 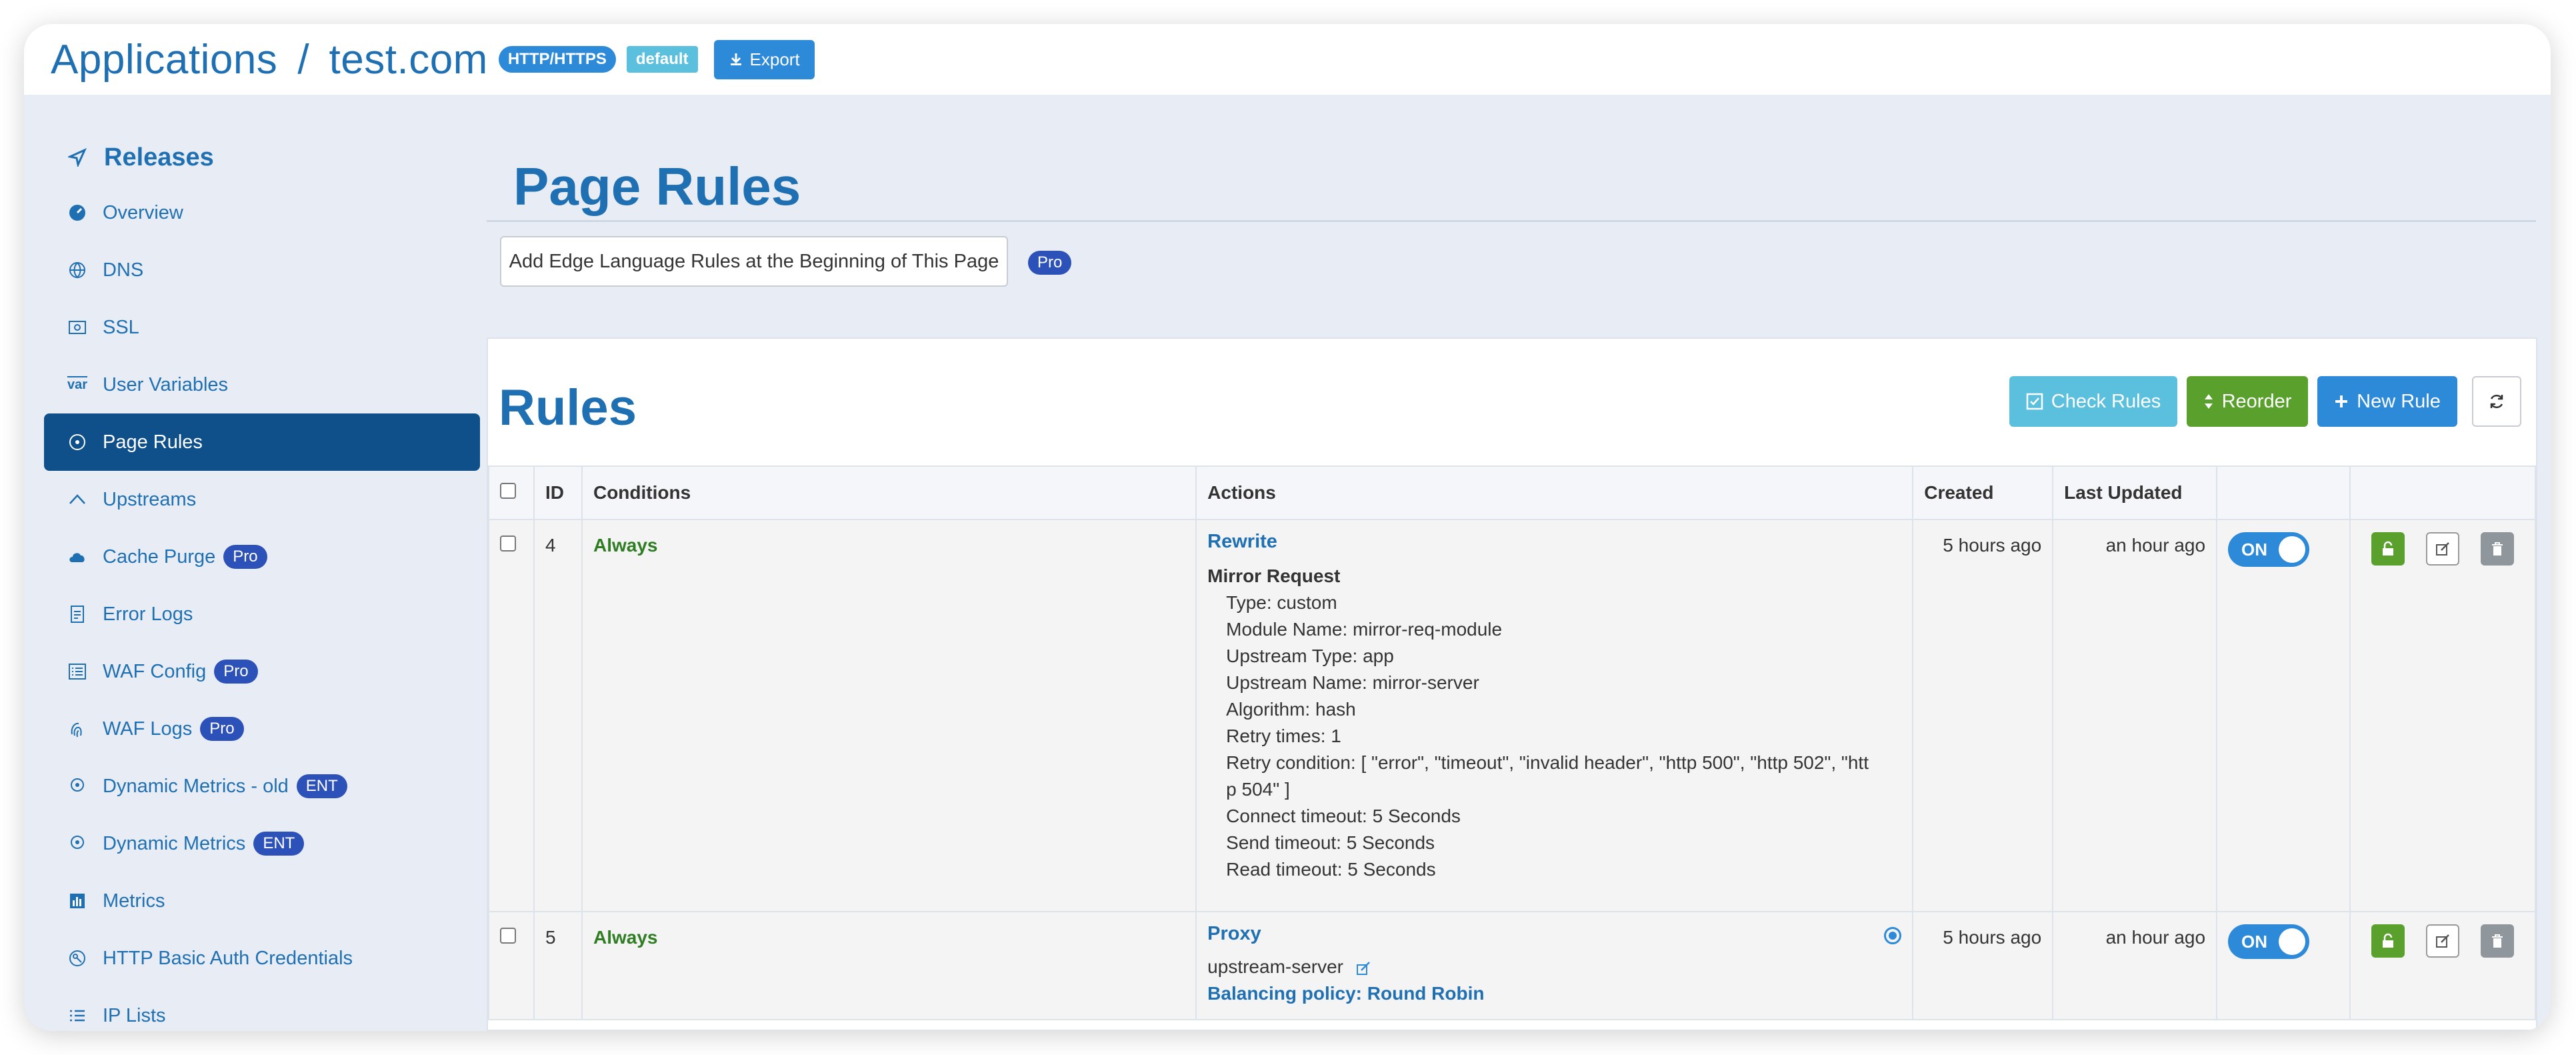 I want to click on column-header-conditions: Conditions, so click(x=889, y=492).